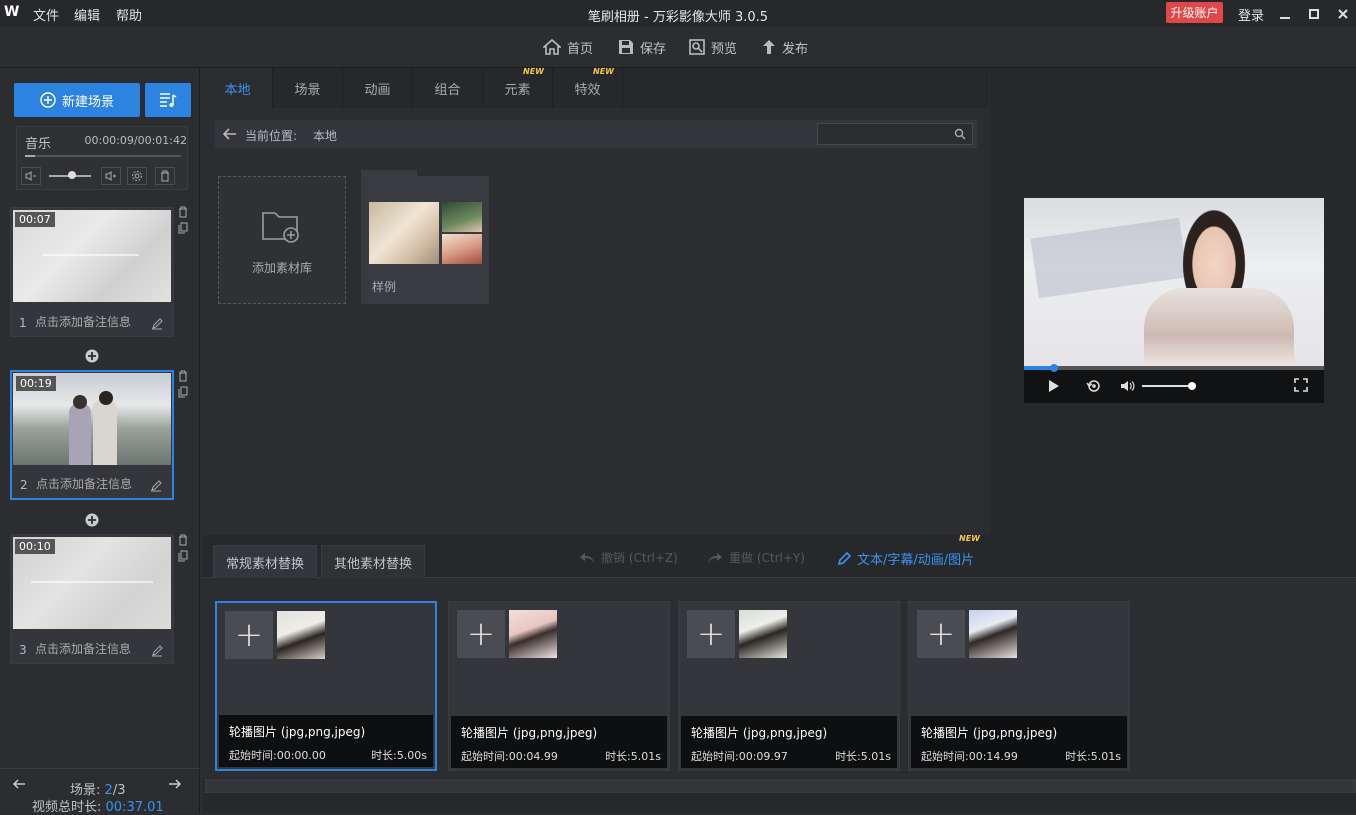  I want to click on video-progress-track, so click(1174, 368).